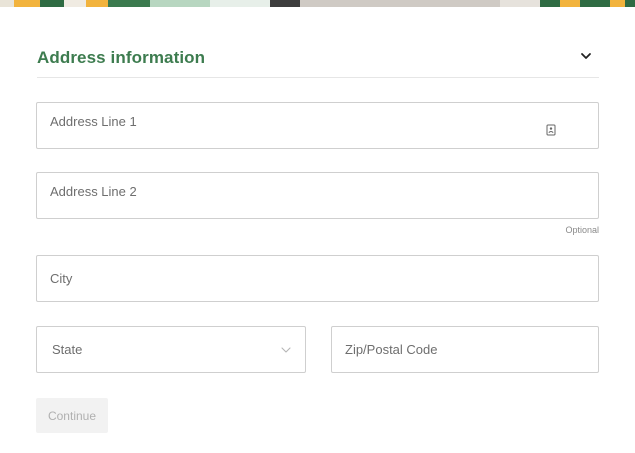 The height and width of the screenshot is (453, 635). Describe the element at coordinates (317, 278) in the screenshot. I see `city-field: City` at that location.